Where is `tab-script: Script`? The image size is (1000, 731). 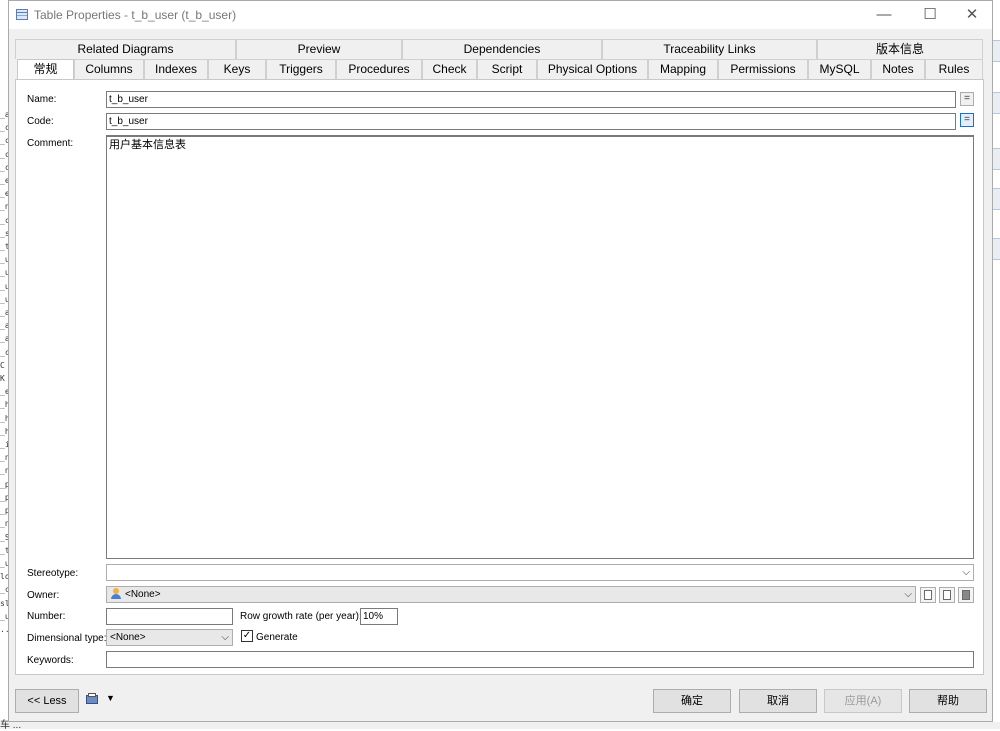 tab-script: Script is located at coordinates (507, 69).